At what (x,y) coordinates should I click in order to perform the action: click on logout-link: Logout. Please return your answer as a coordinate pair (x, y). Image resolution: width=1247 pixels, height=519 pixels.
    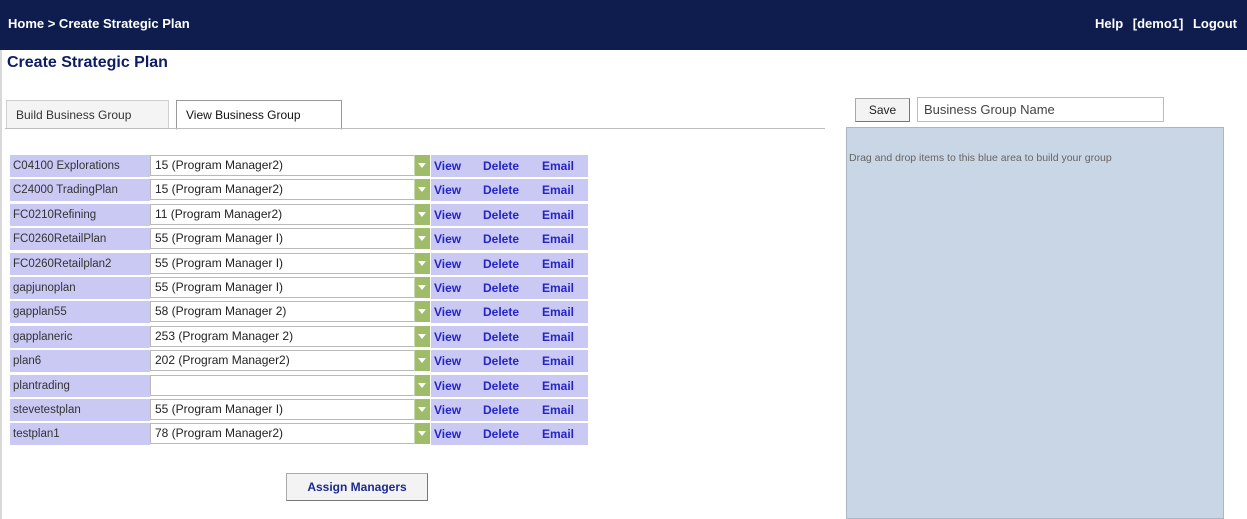
    Looking at the image, I should click on (1215, 23).